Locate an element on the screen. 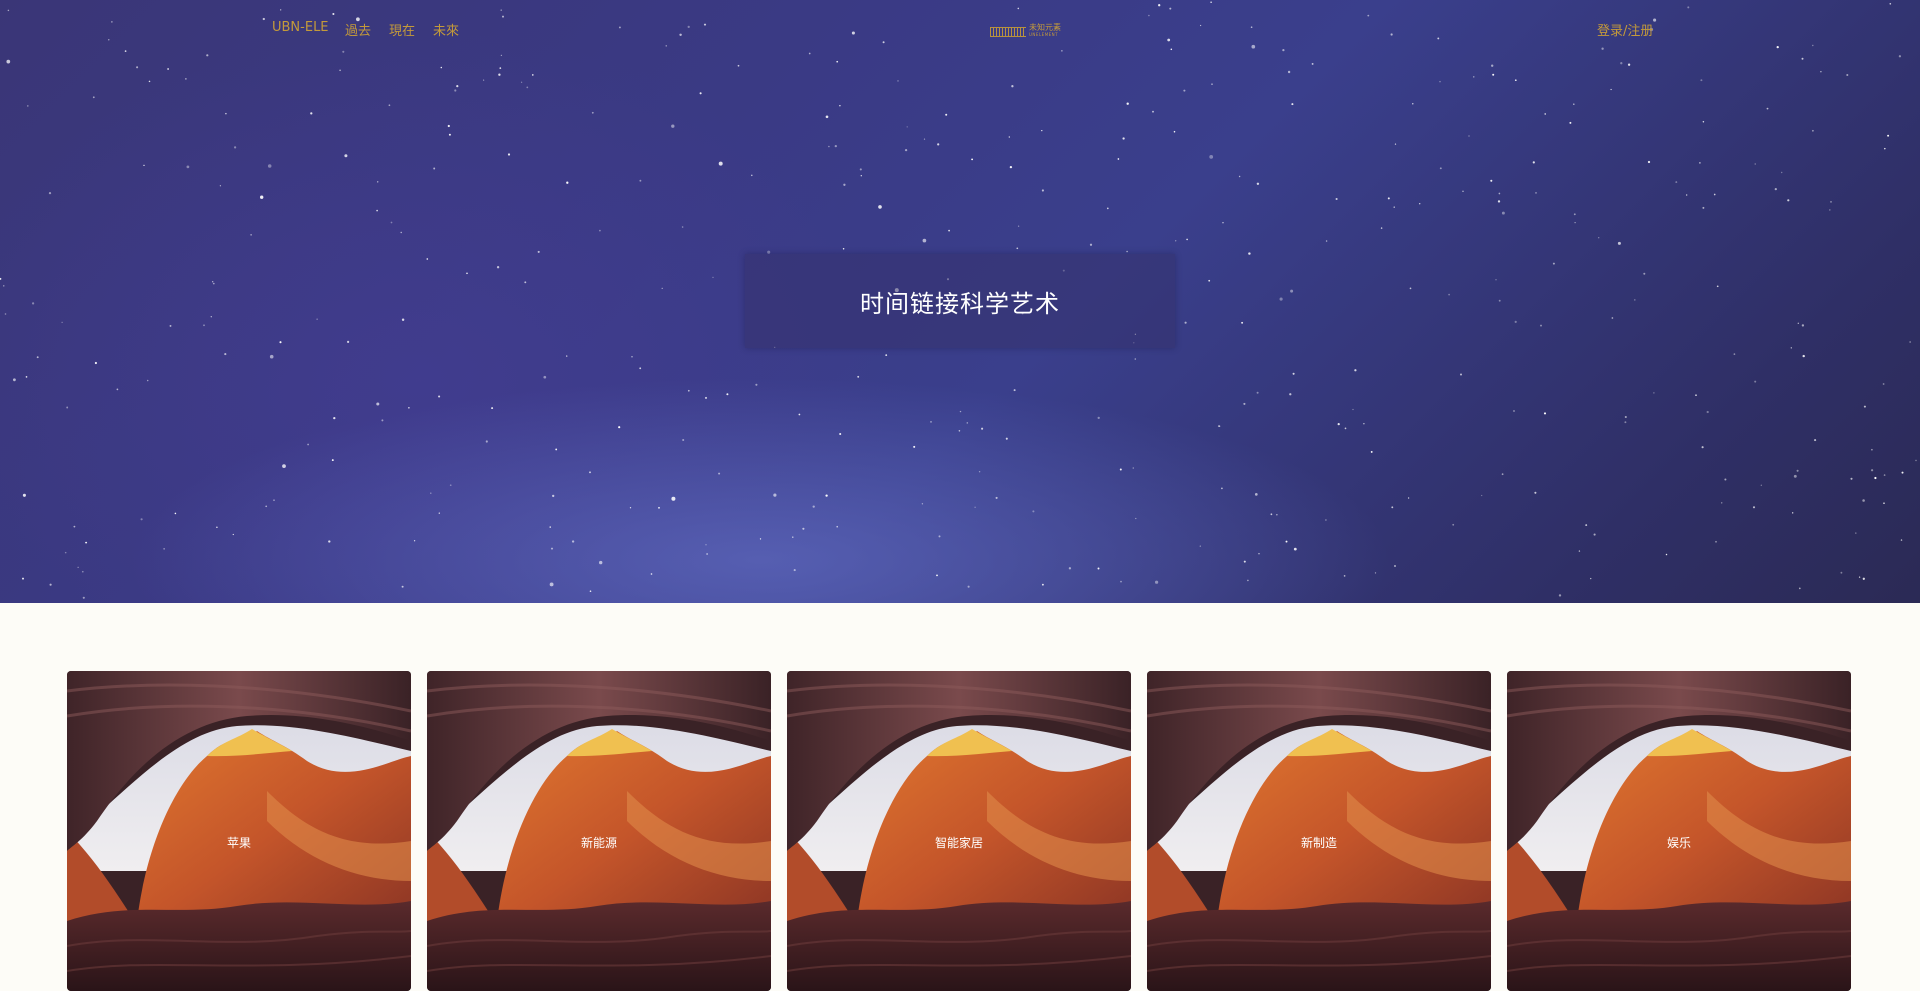 Image resolution: width=1920 pixels, height=991 pixels. card-label: 智能家居 is located at coordinates (958, 843).